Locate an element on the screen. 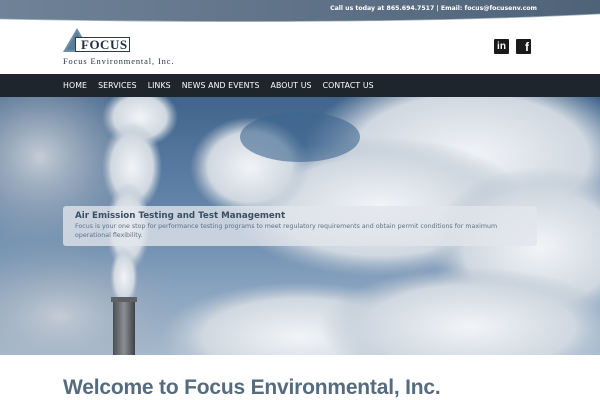  logo-subtitle: Focus Environmental, Inc. is located at coordinates (119, 61).